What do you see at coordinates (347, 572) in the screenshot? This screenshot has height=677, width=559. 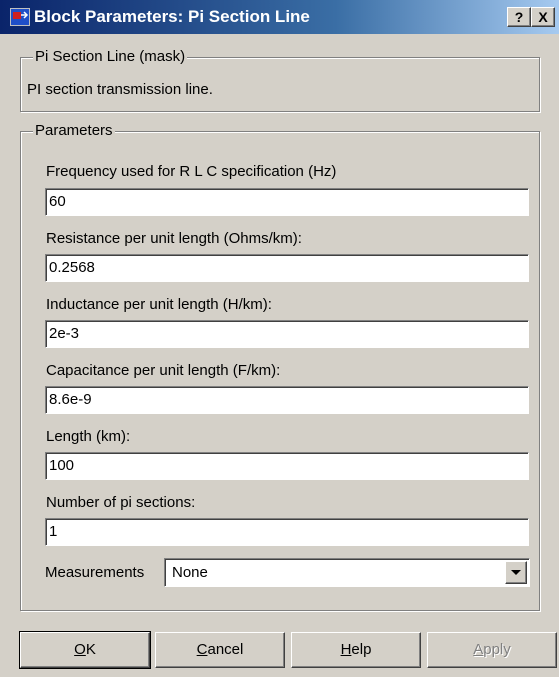 I see `measurements-select: None` at bounding box center [347, 572].